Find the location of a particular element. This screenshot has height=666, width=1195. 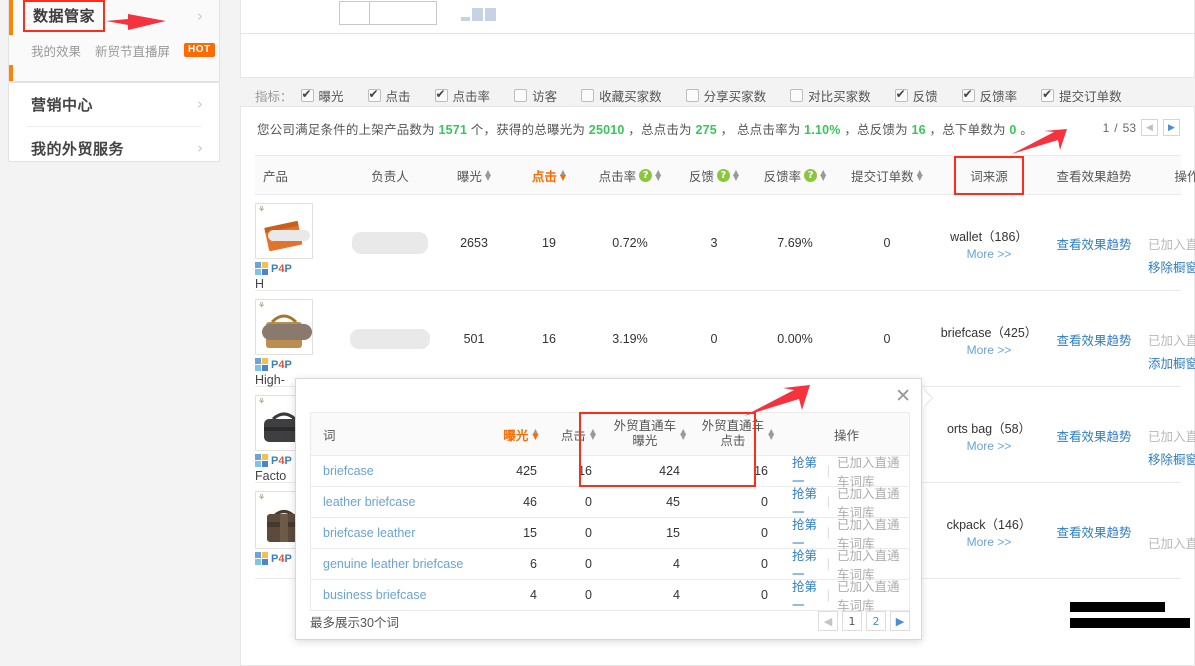

th-label: 曝光 is located at coordinates (469, 176).